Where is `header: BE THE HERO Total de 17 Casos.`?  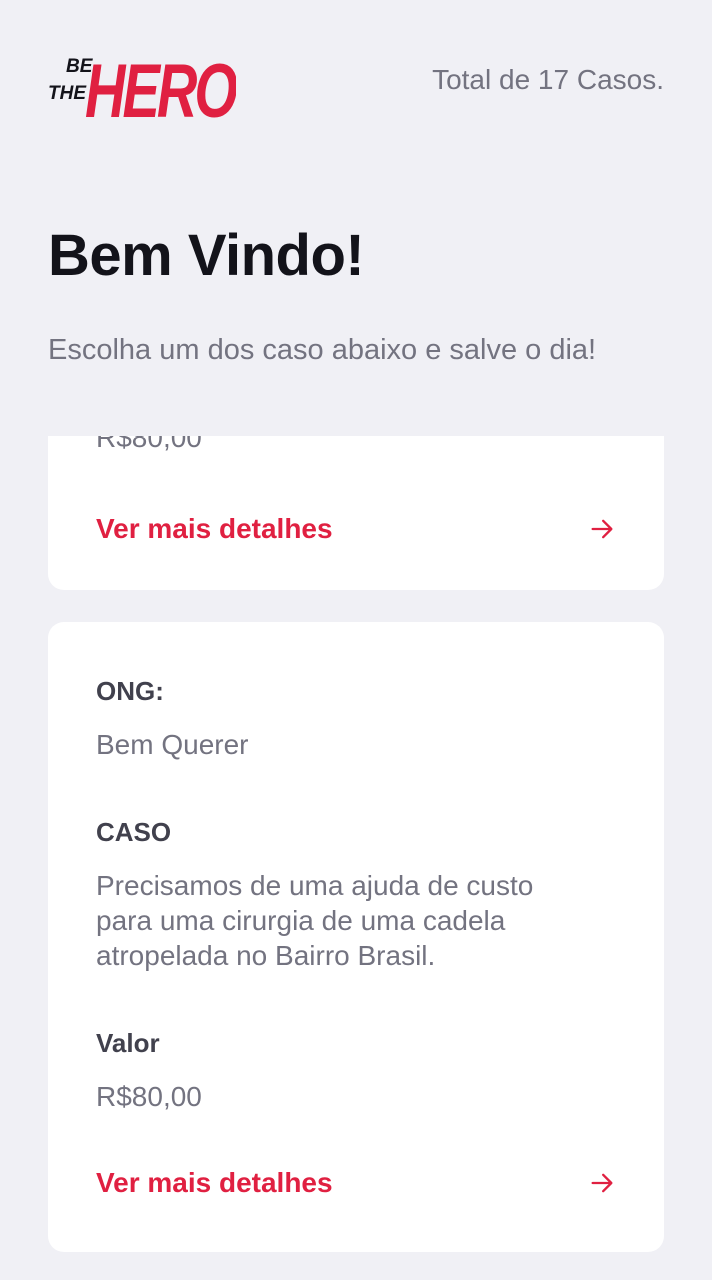 header: BE THE HERO Total de 17 Casos. is located at coordinates (356, 80).